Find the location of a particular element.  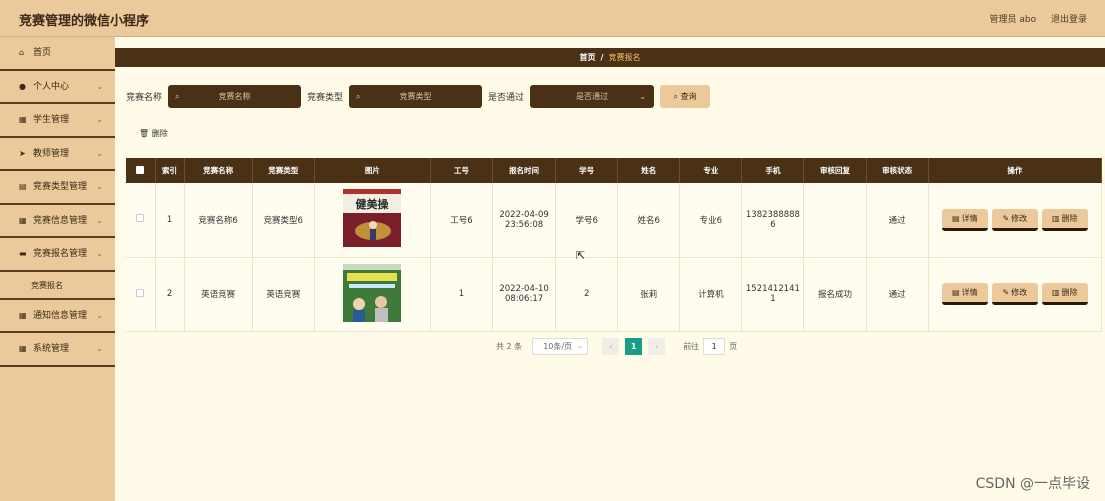

sidebar-item: ▤ 竞赛类型管理 ⌄ is located at coordinates (57, 188).